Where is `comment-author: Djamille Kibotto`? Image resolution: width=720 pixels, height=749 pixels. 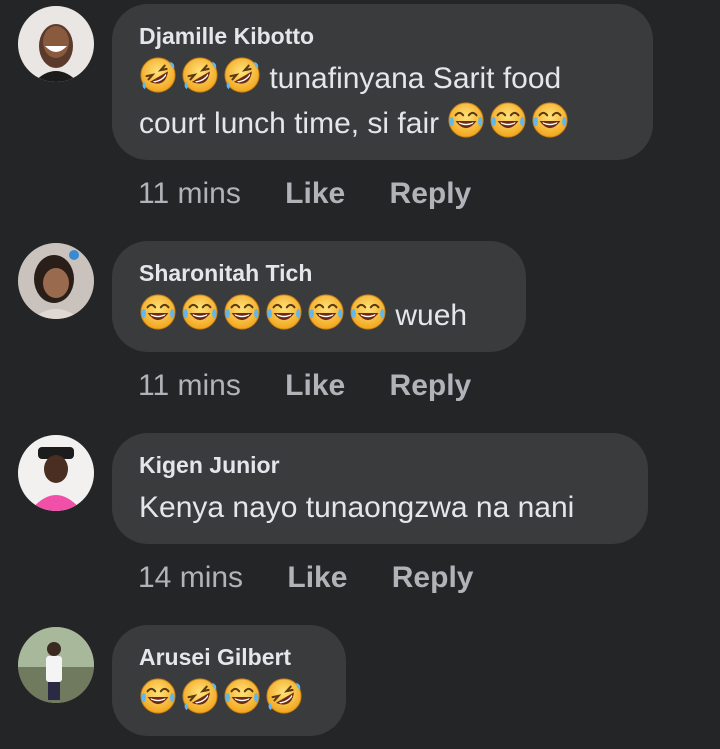 comment-author: Djamille Kibotto is located at coordinates (383, 36).